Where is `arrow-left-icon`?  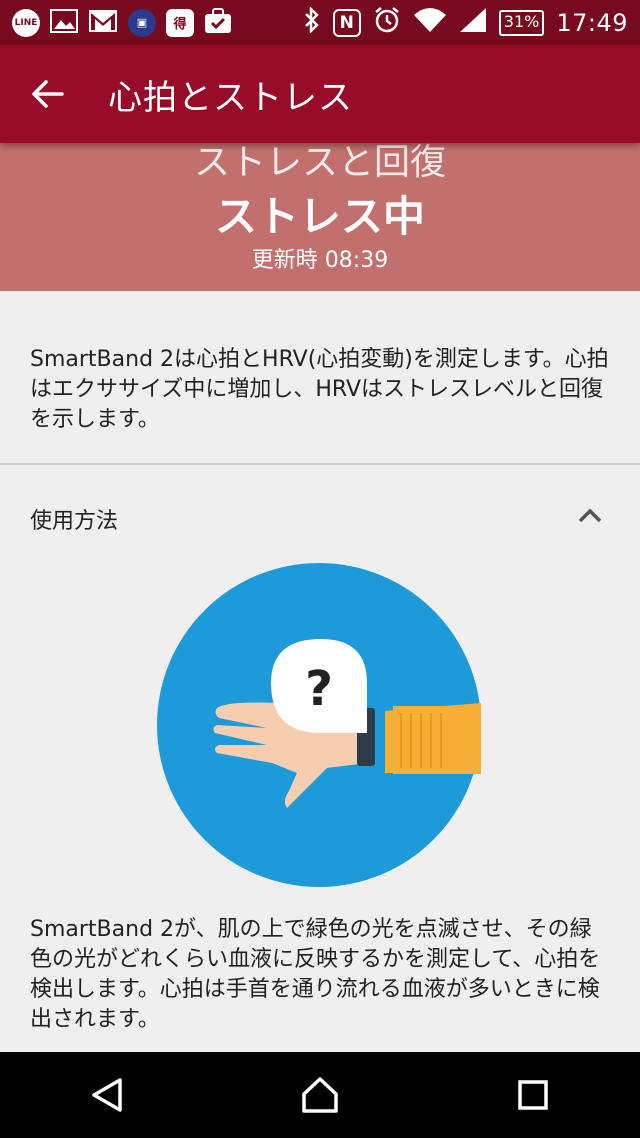 arrow-left-icon is located at coordinates (48, 94).